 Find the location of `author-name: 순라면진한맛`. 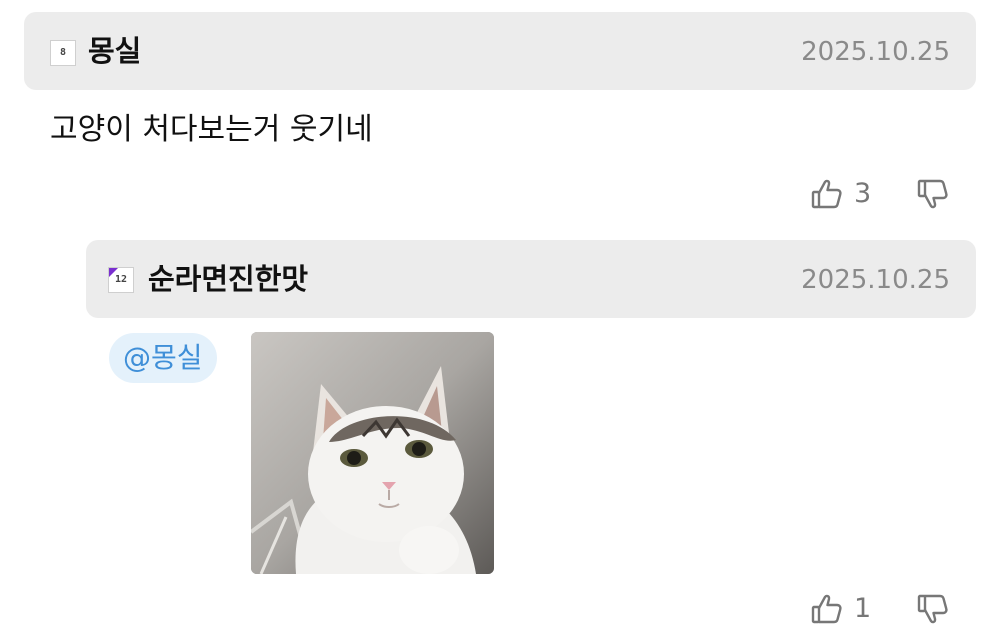

author-name: 순라면진한맛 is located at coordinates (228, 279).